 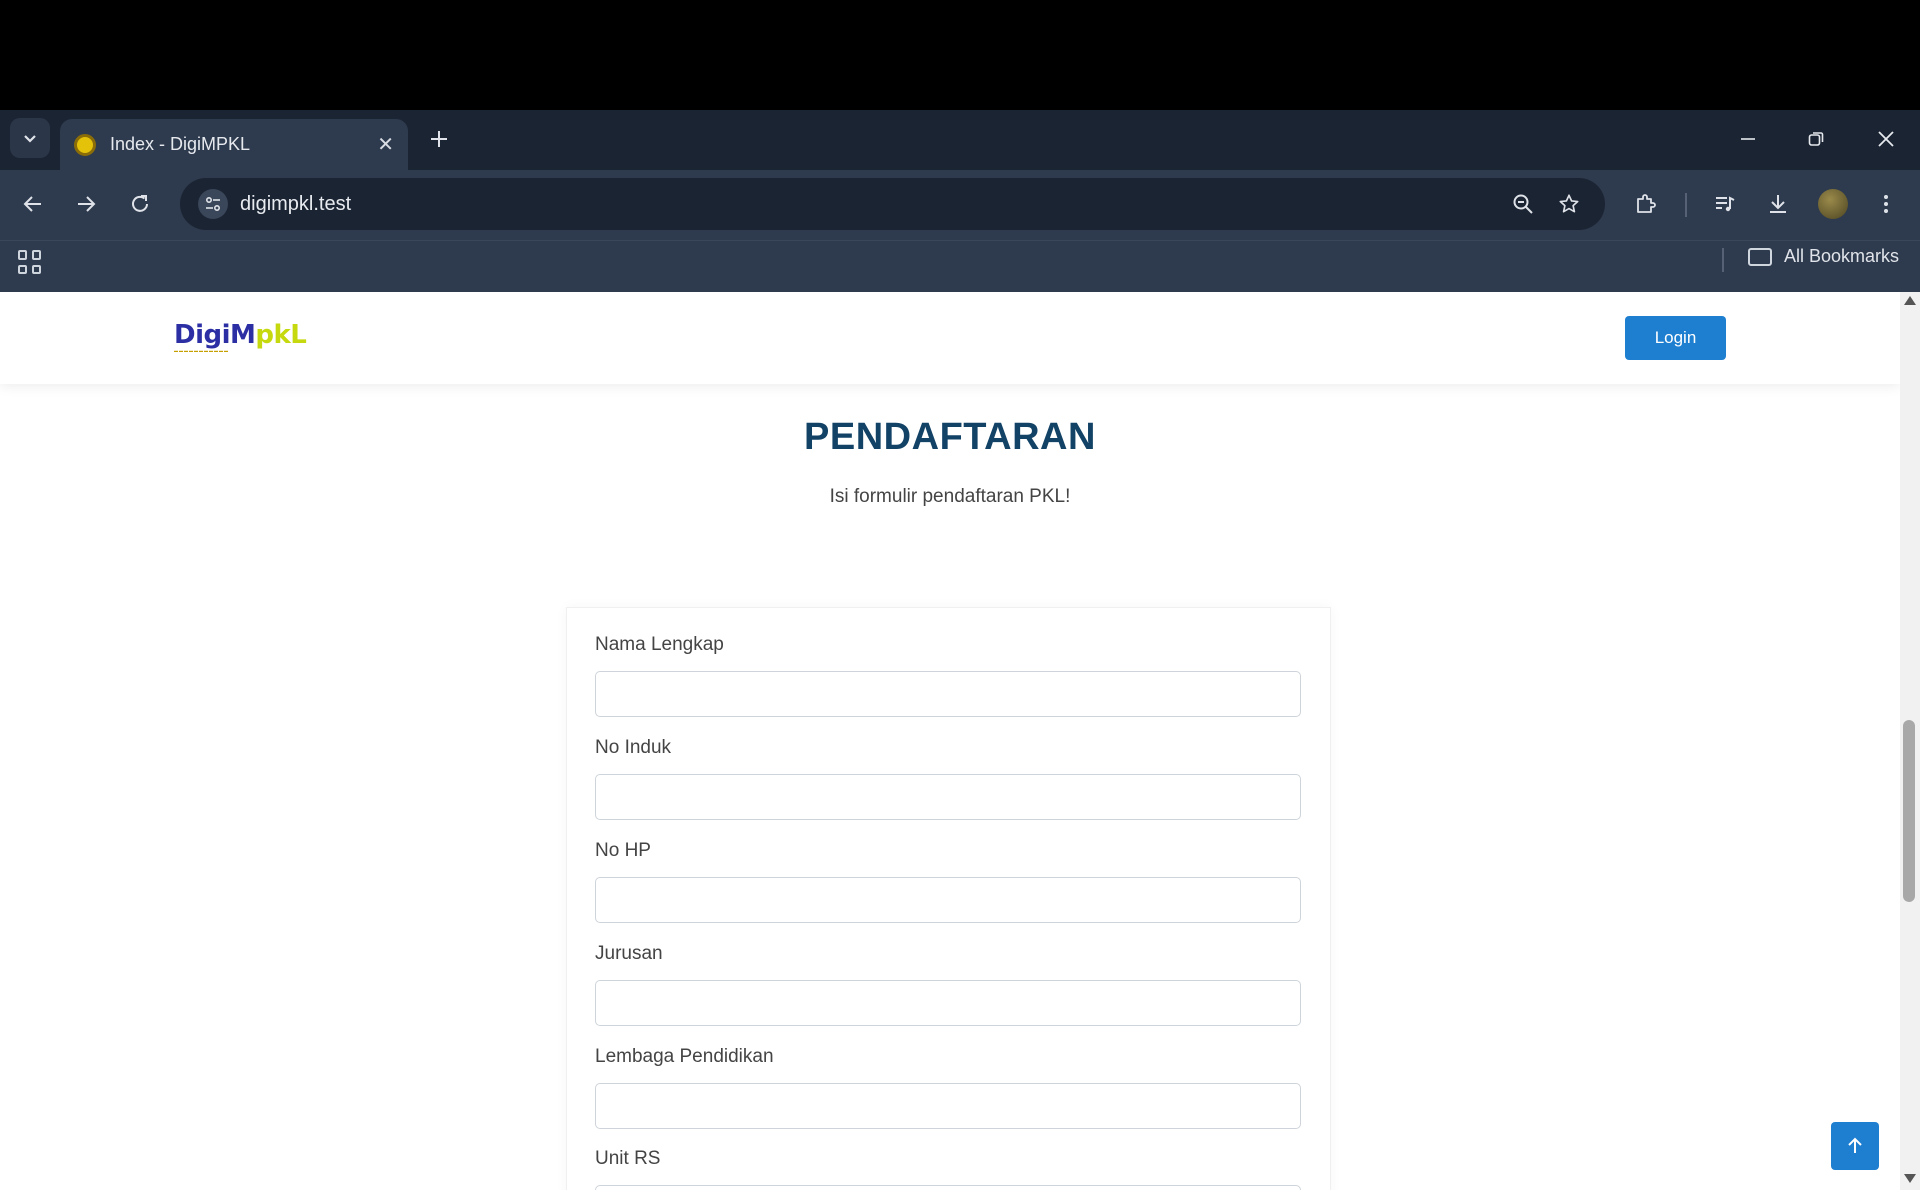 I want to click on window-close-icon, so click(x=1886, y=139).